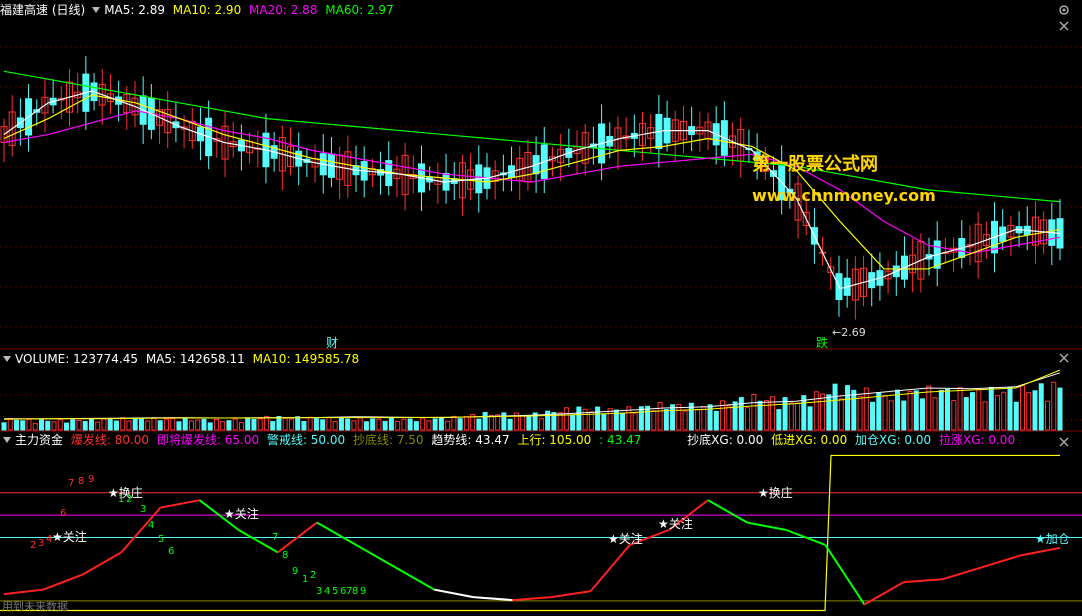 The image size is (1082, 616). What do you see at coordinates (470, 440) in the screenshot?
I see `qu-shi-label: 趋势线: 43.47` at bounding box center [470, 440].